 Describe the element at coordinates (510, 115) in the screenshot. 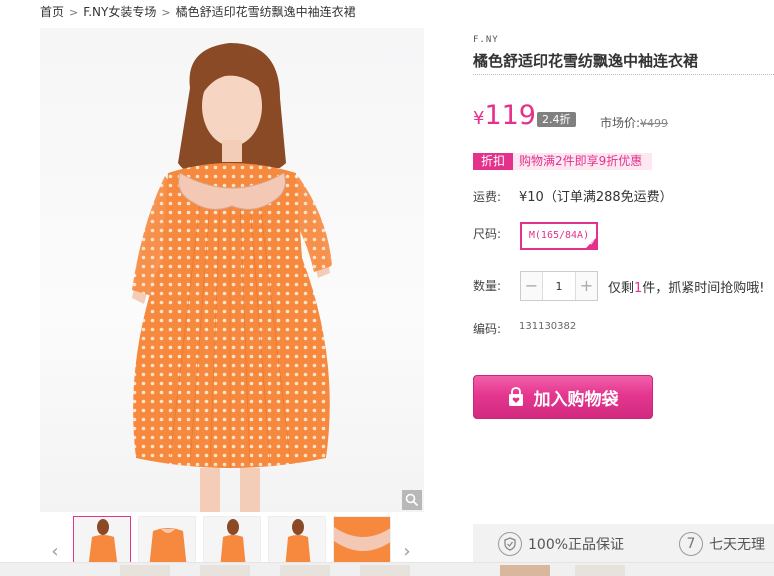

I see `price-value: 119` at that location.